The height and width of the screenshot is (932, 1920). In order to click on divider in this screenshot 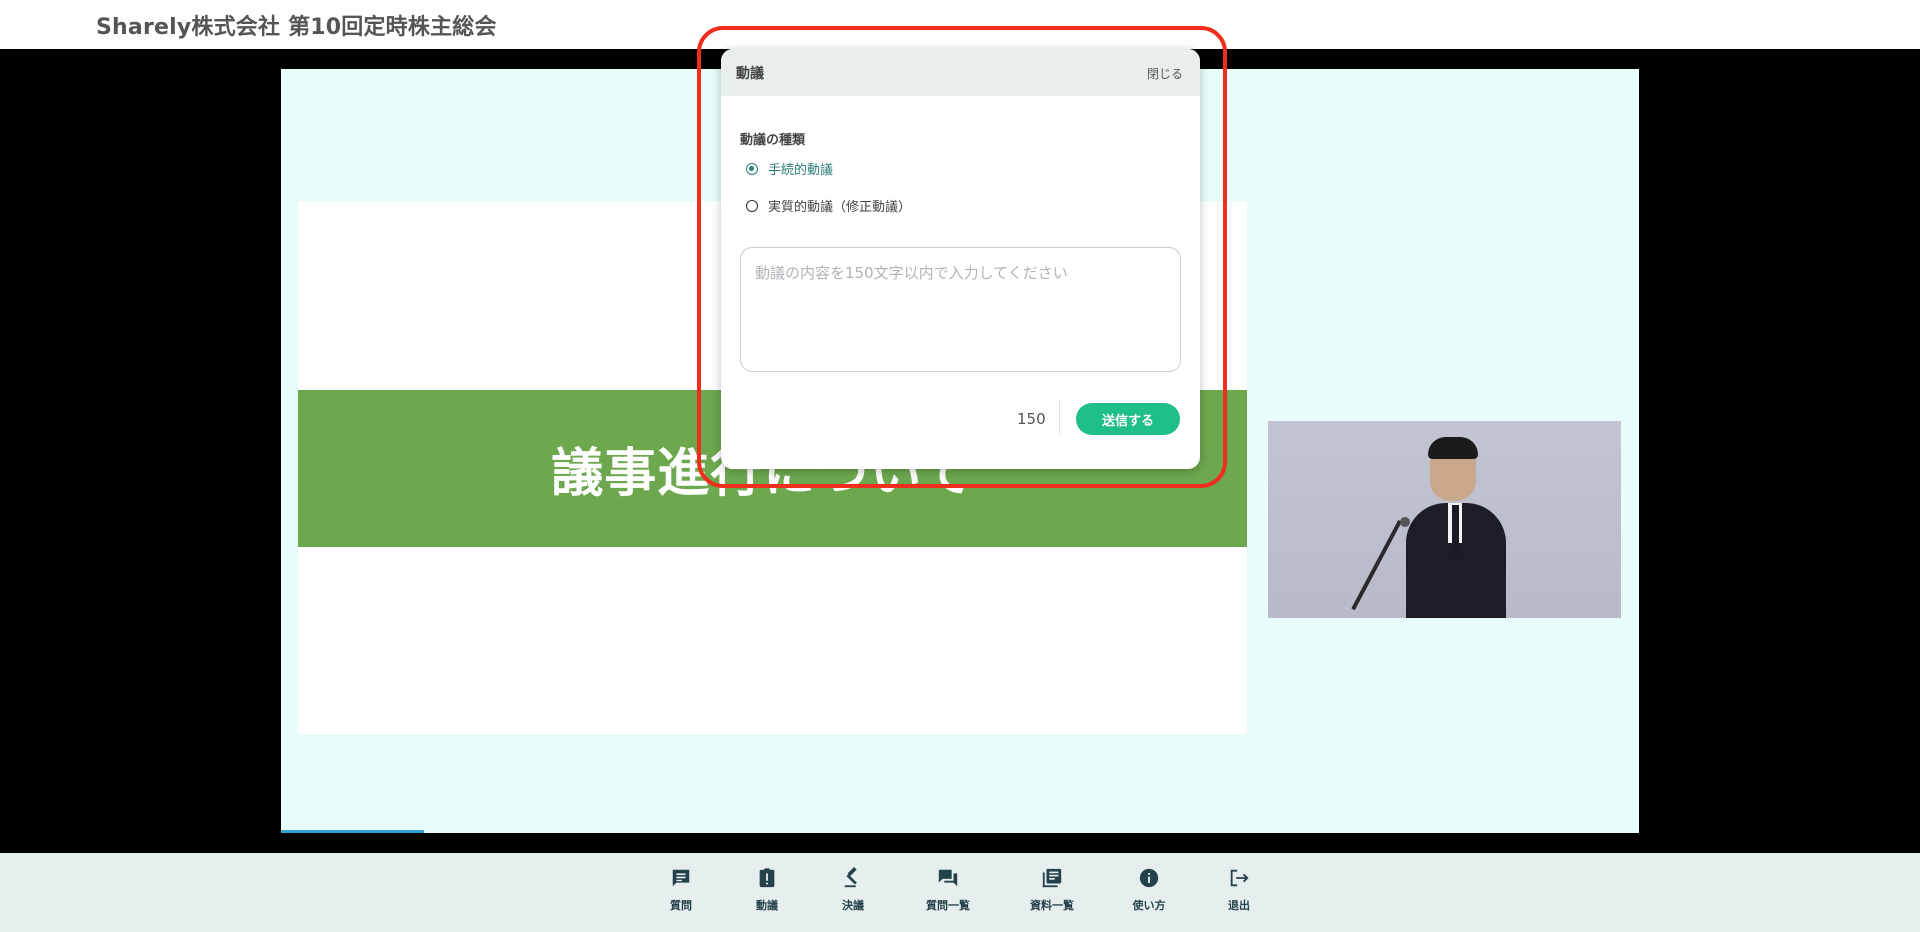, I will do `click(1059, 418)`.